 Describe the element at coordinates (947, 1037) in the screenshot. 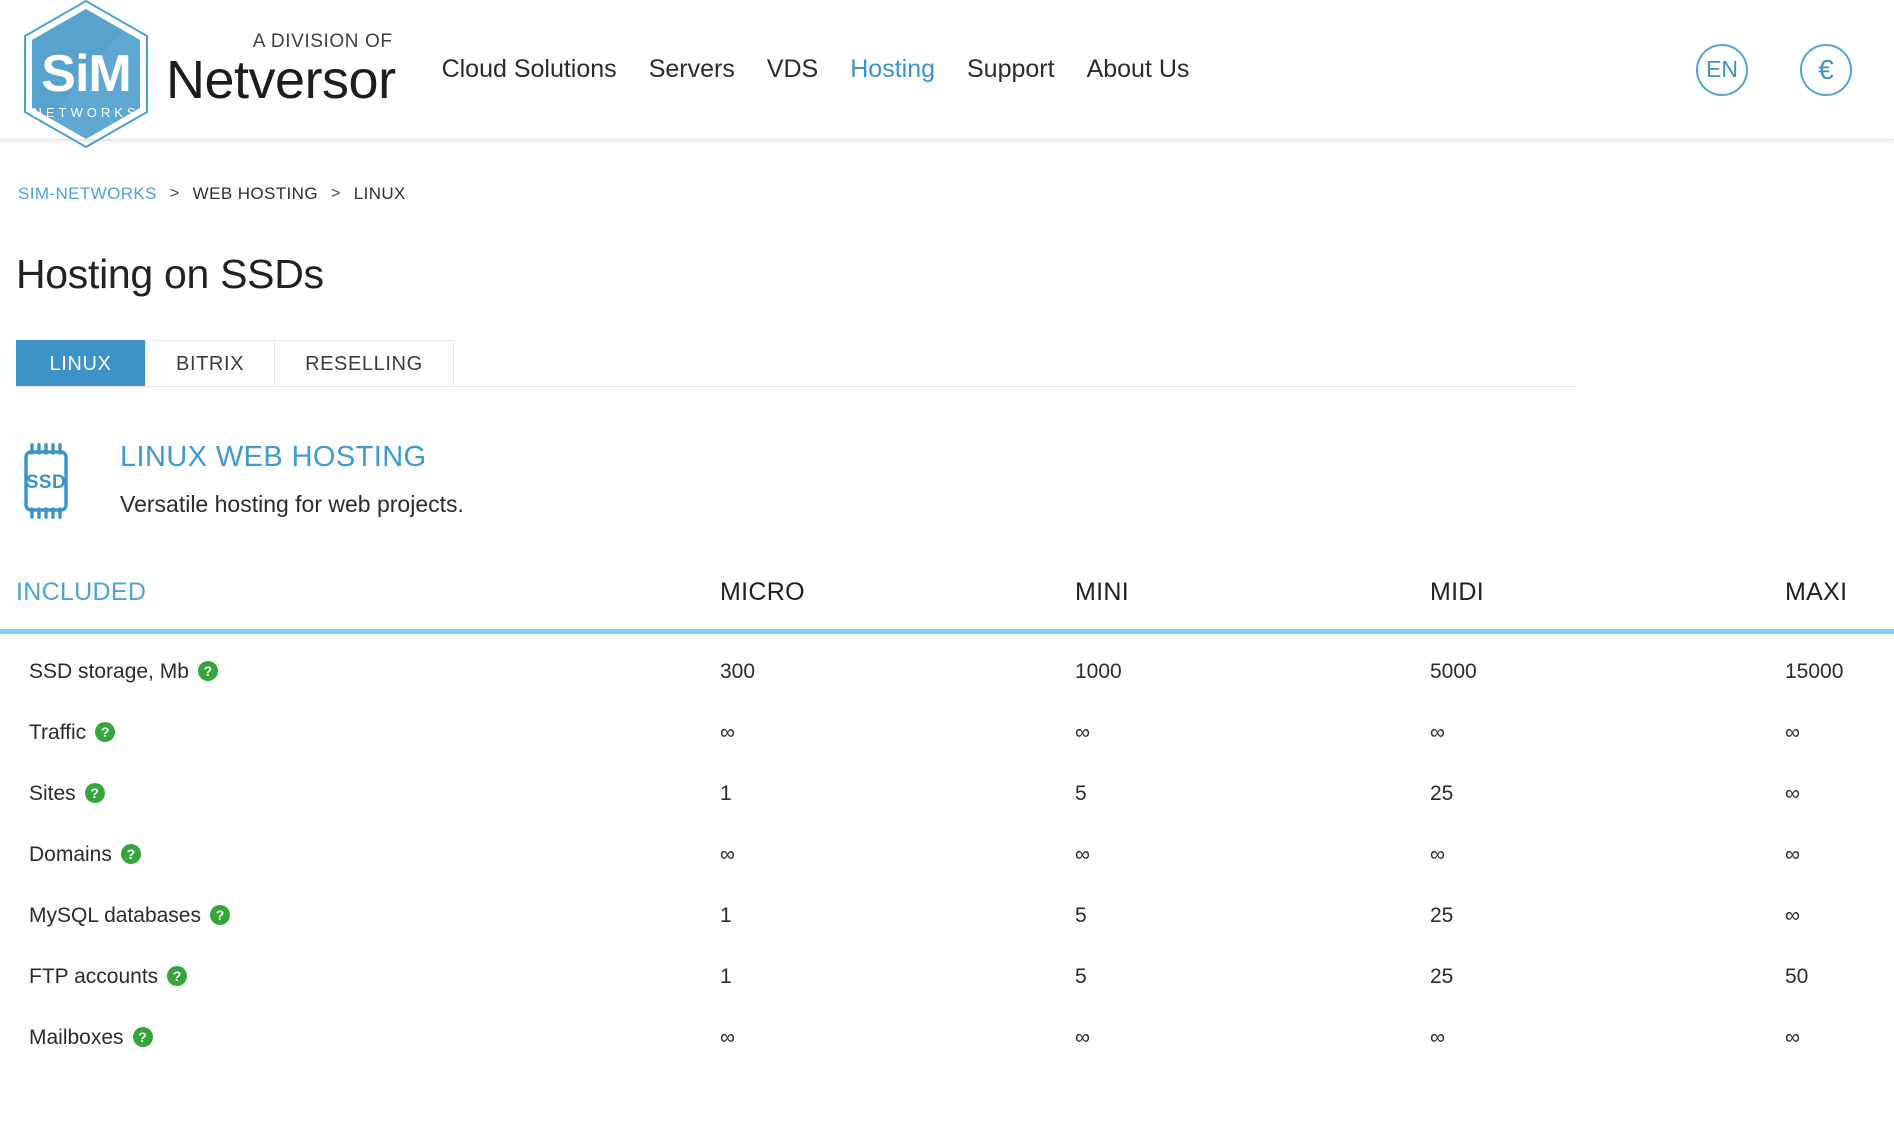

I see `table-row: Mailboxes? ∞ ∞ ∞ ∞` at that location.